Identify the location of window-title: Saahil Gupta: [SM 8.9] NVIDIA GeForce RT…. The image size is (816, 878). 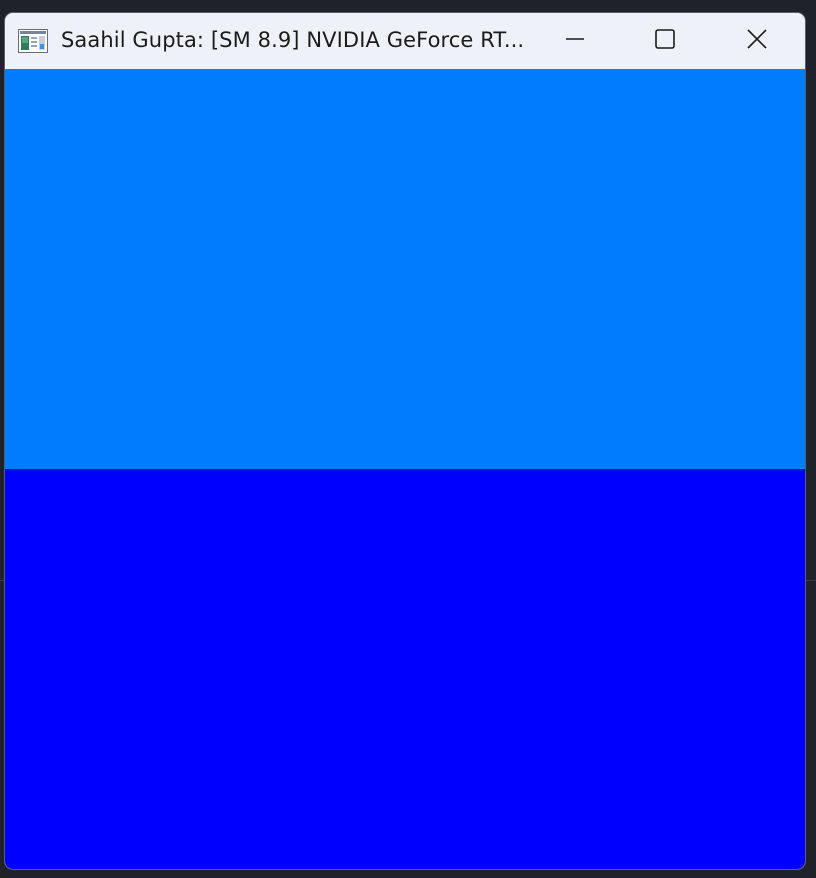
(293, 40).